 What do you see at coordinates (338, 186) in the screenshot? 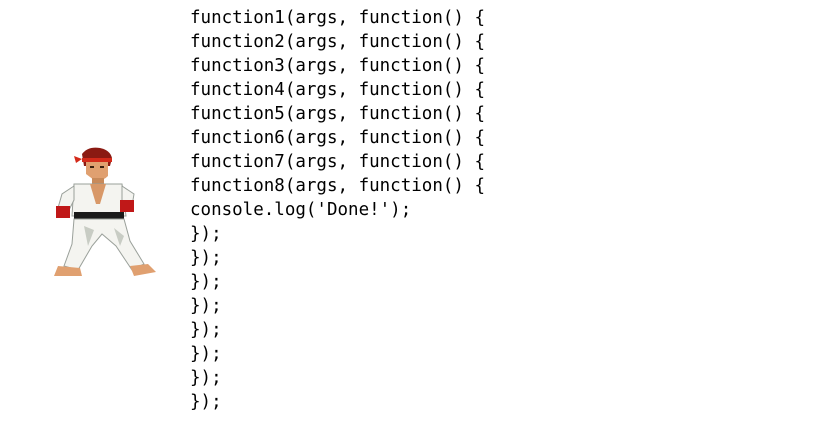
I see `code-line: function8(args, function() {` at bounding box center [338, 186].